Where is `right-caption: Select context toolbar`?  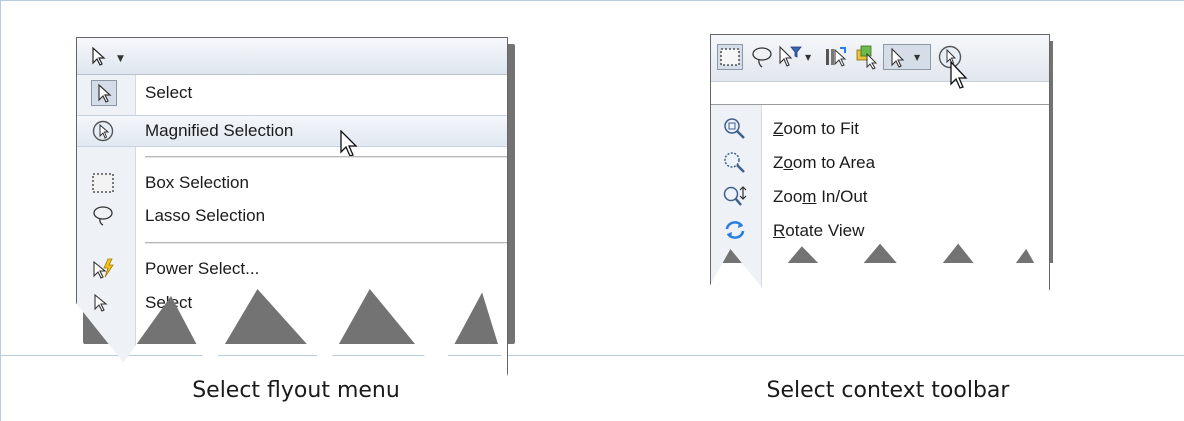 right-caption: Select context toolbar is located at coordinates (888, 390).